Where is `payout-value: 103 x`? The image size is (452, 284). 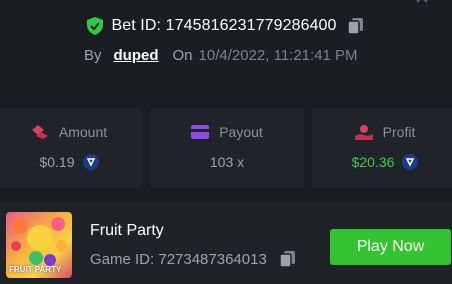 payout-value: 103 x is located at coordinates (227, 162).